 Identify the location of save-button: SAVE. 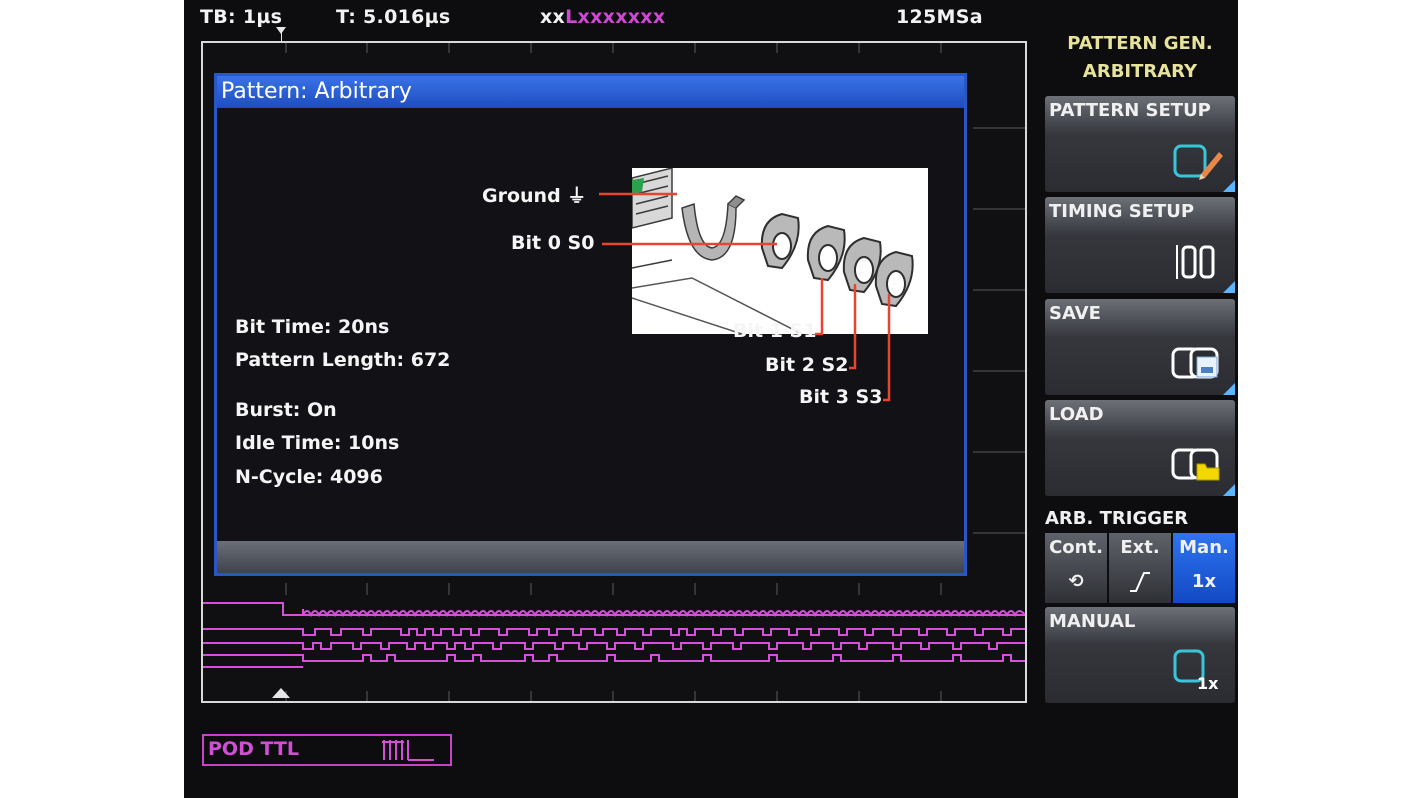
(1140, 347).